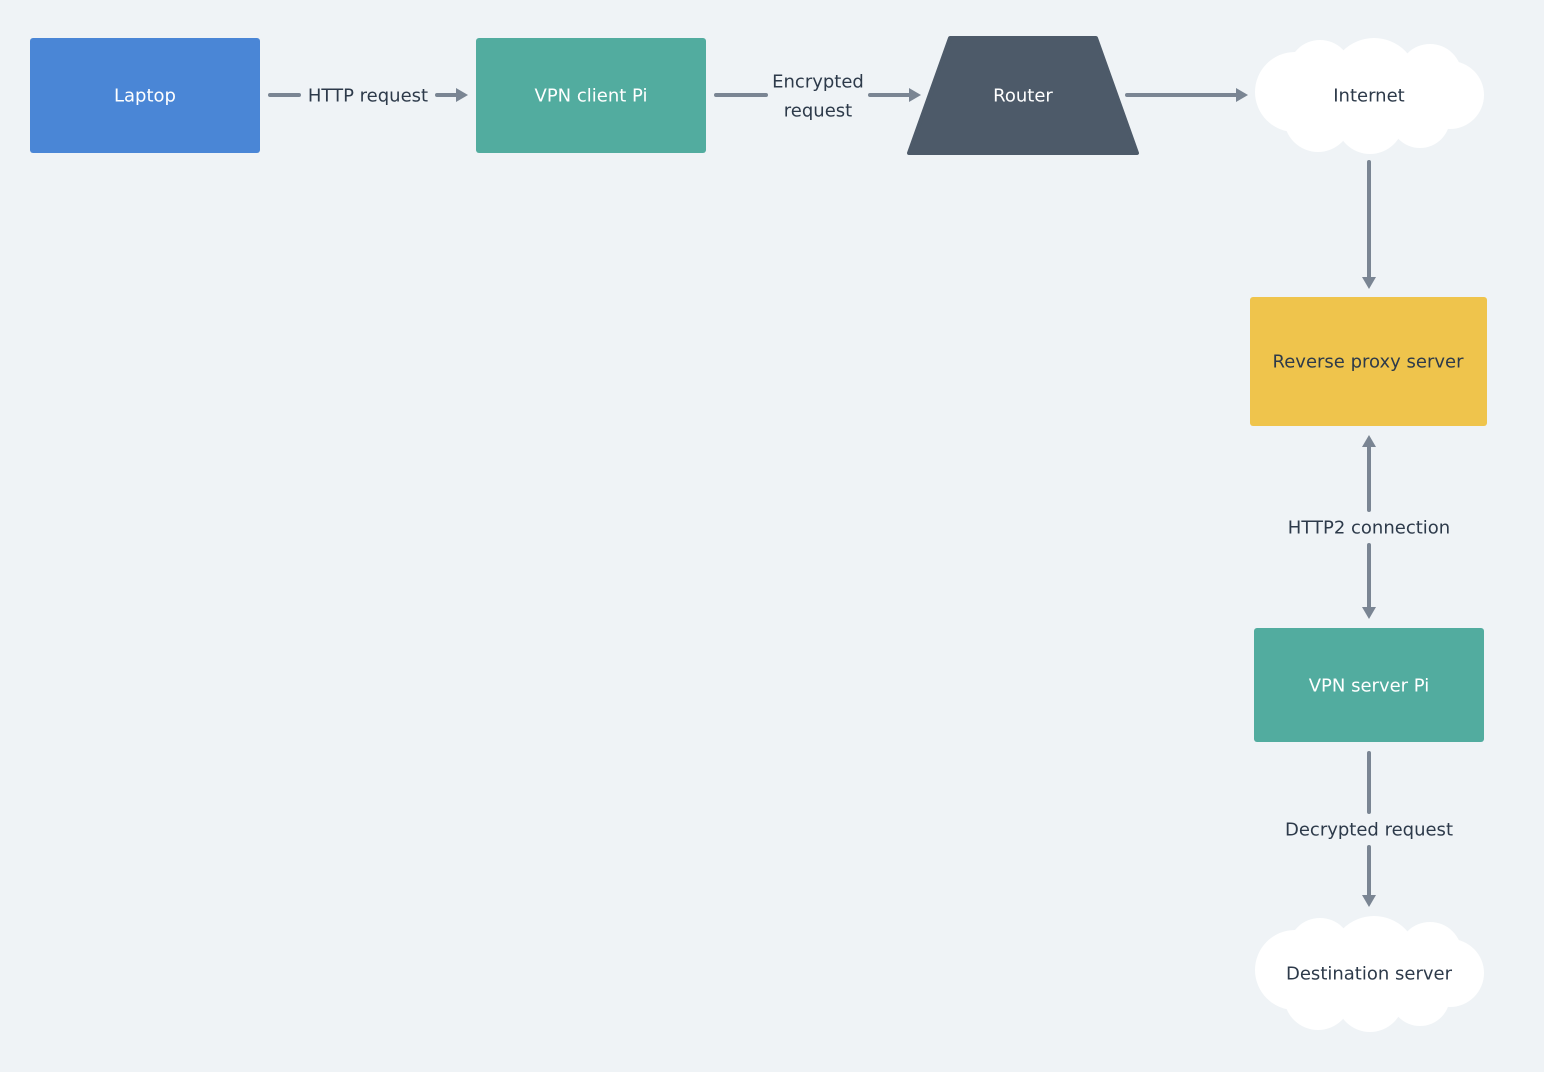 The image size is (1544, 1072). Describe the element at coordinates (818, 111) in the screenshot. I see `edge-label-encrypted-line2: request` at that location.